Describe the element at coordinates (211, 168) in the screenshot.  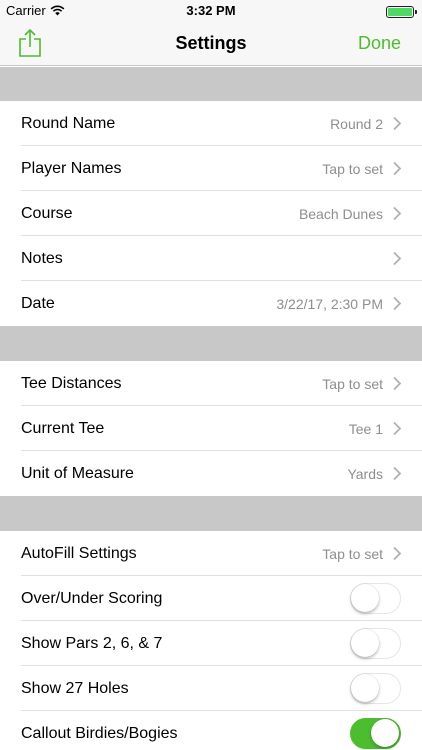
I see `player-names-row: Player Names Tap to set` at that location.